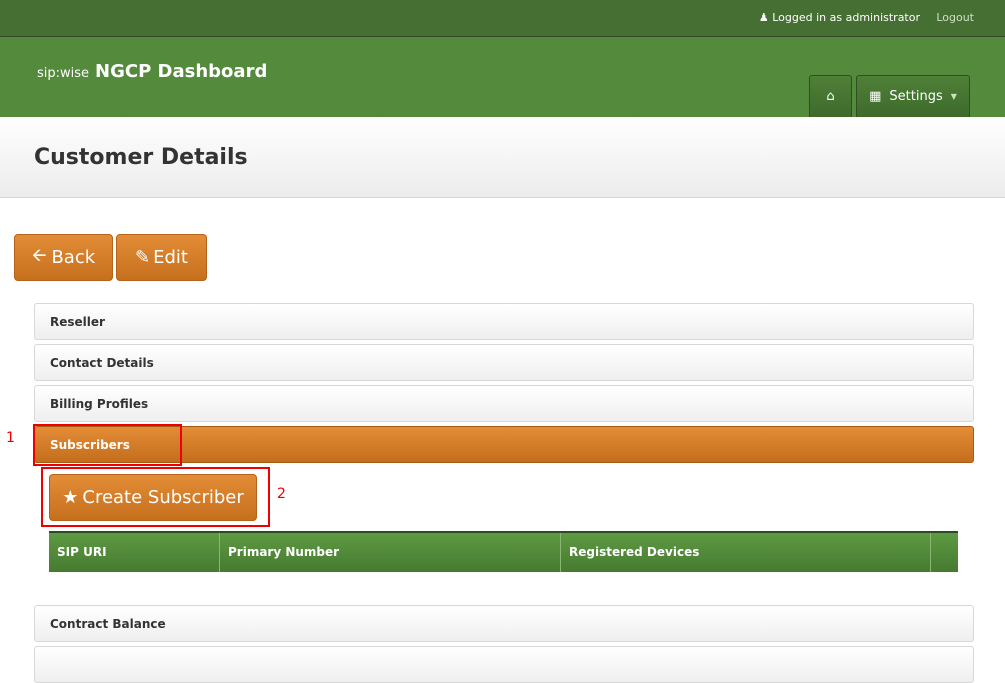  Describe the element at coordinates (916, 96) in the screenshot. I see `settings-label: Settings` at that location.